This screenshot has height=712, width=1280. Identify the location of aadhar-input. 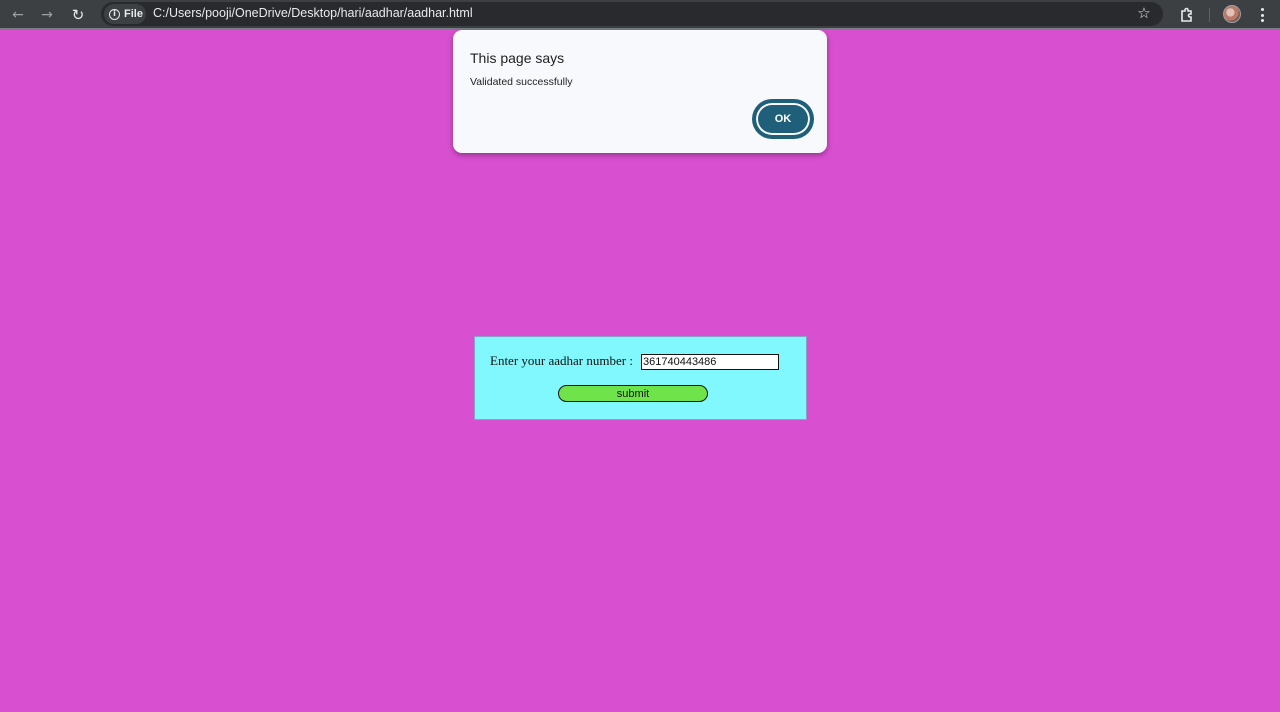
(710, 362).